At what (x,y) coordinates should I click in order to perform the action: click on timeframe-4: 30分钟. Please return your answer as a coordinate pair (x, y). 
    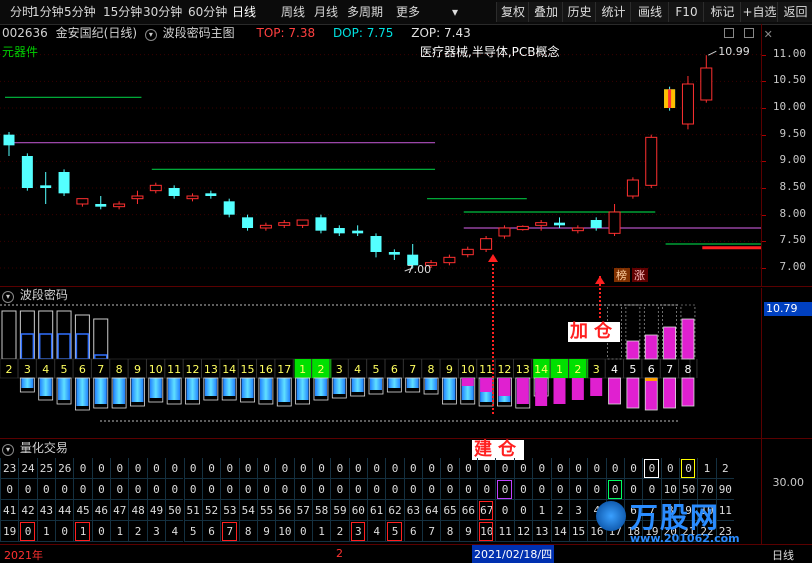
    Looking at the image, I should click on (162, 12).